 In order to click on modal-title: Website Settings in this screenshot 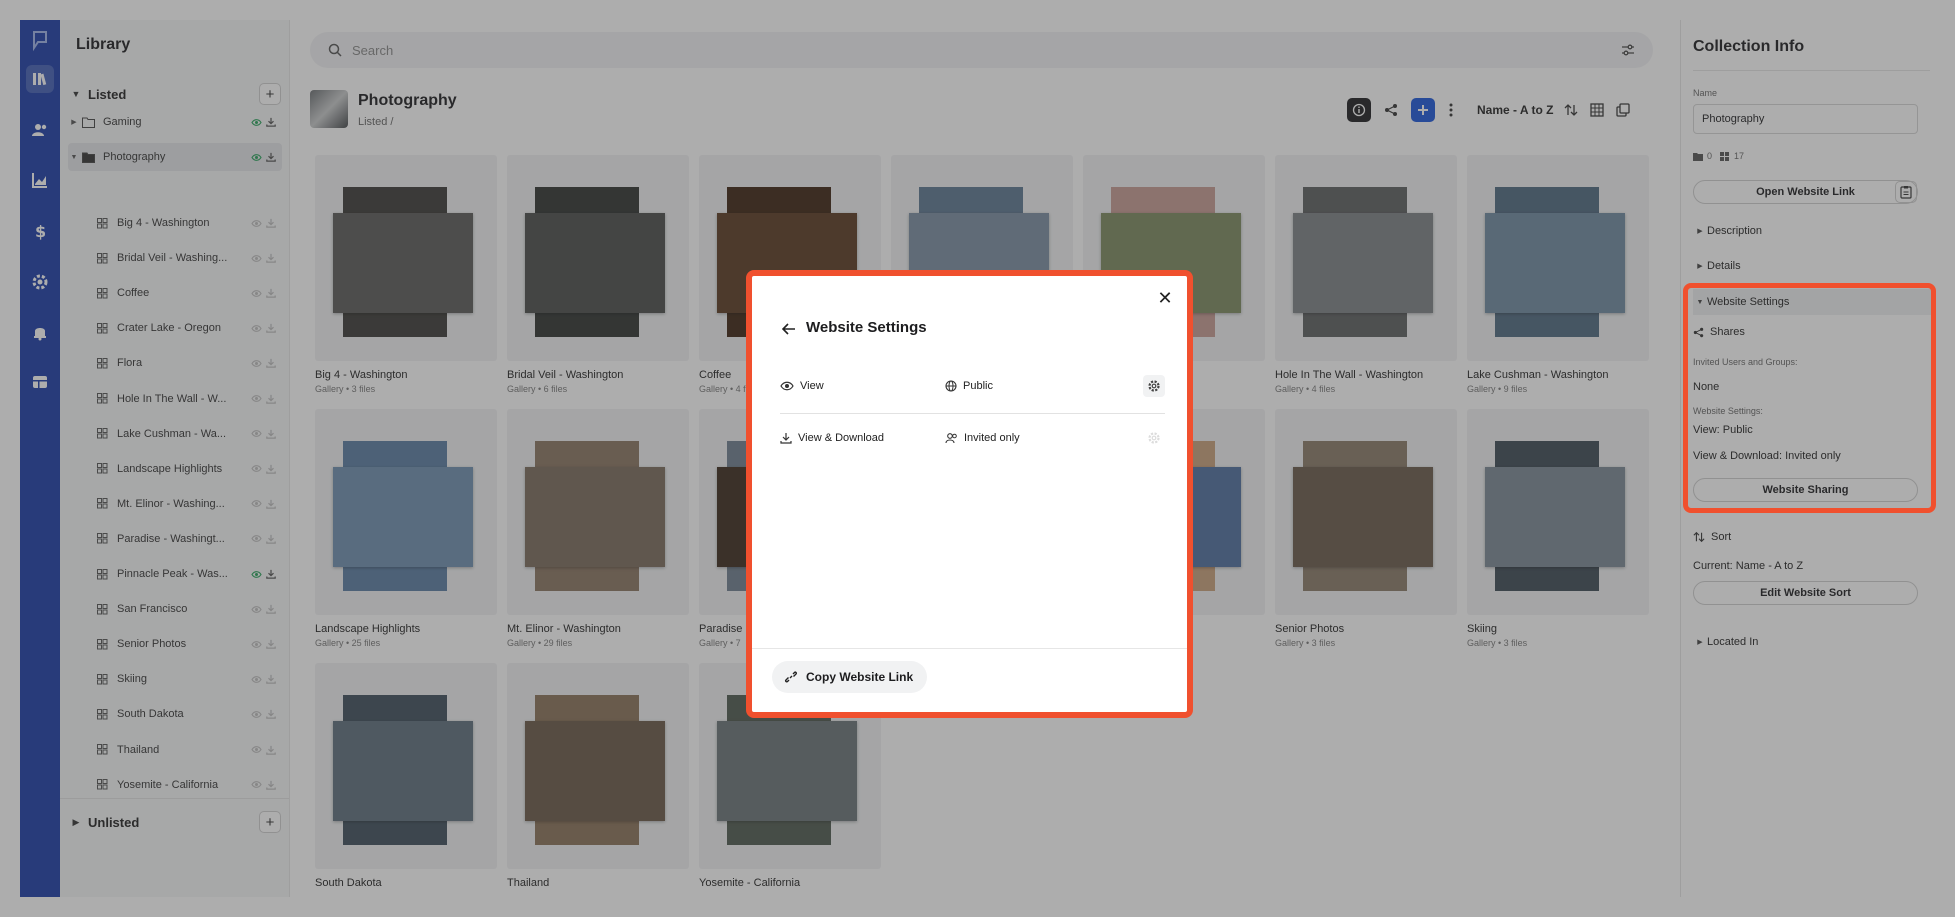, I will do `click(866, 327)`.